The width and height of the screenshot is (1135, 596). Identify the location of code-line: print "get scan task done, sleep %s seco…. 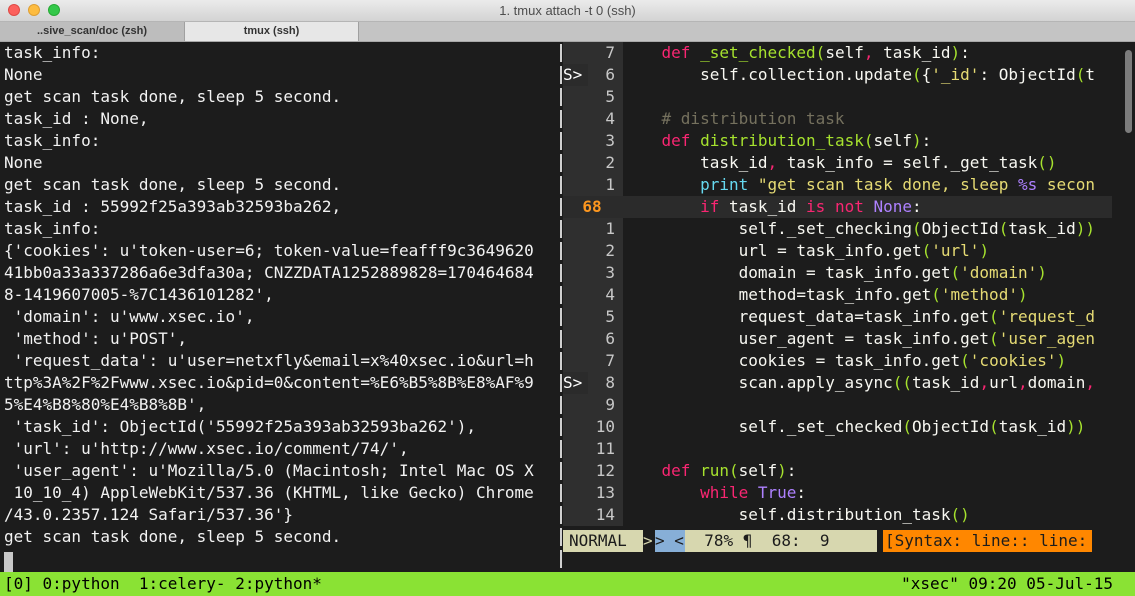
(867, 185).